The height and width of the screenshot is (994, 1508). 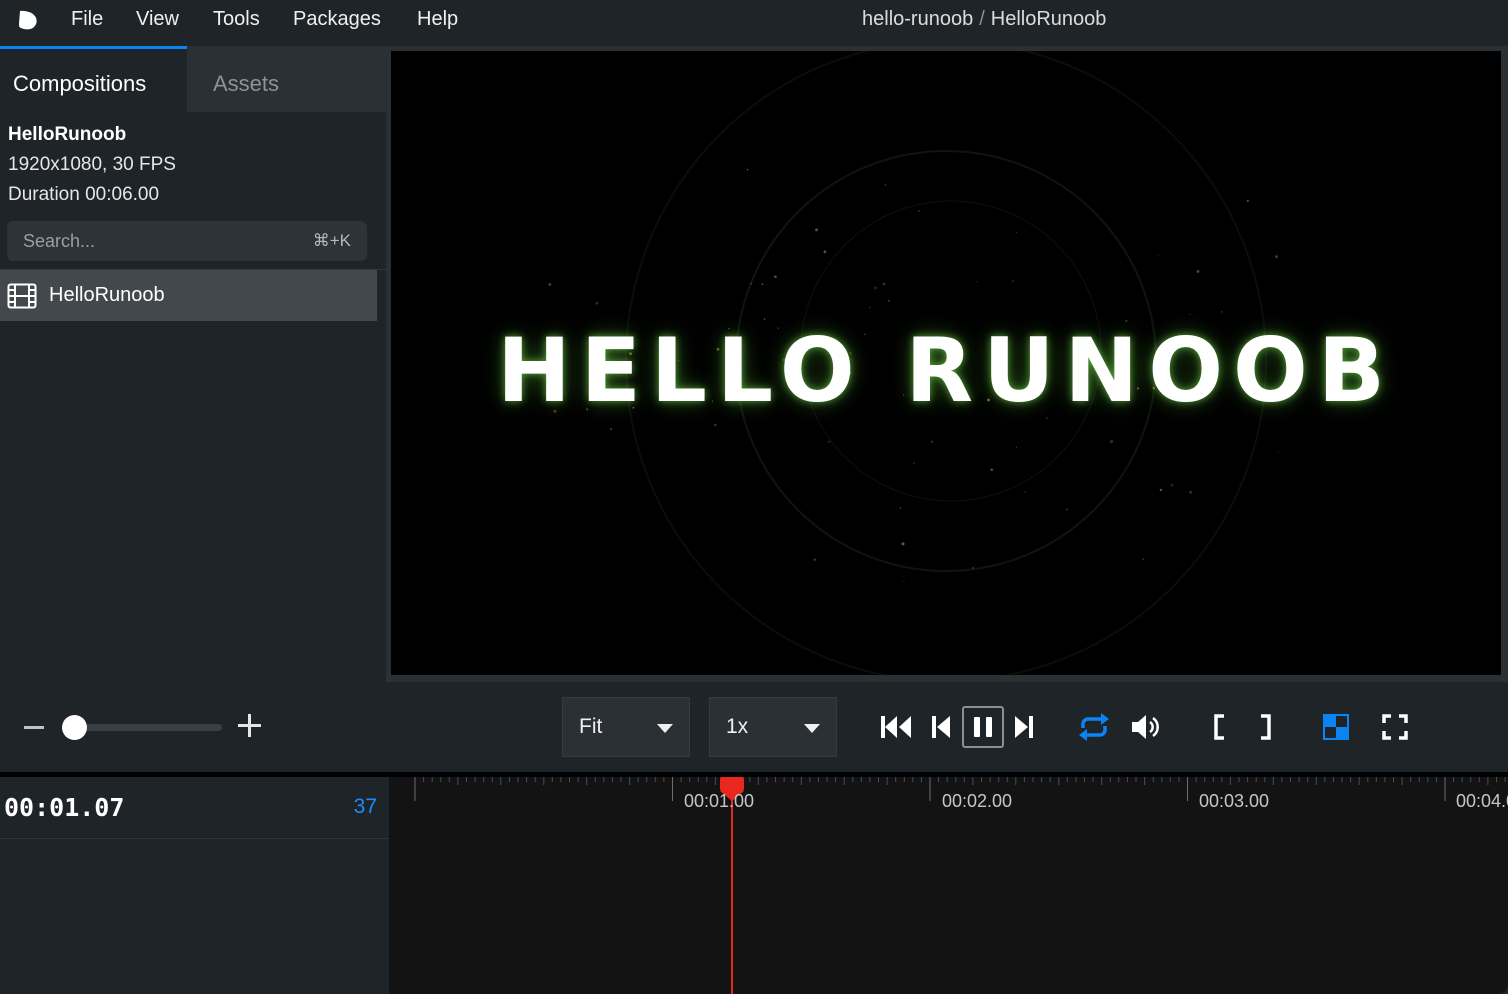 I want to click on size-dropdown-value: Fit, so click(x=591, y=726).